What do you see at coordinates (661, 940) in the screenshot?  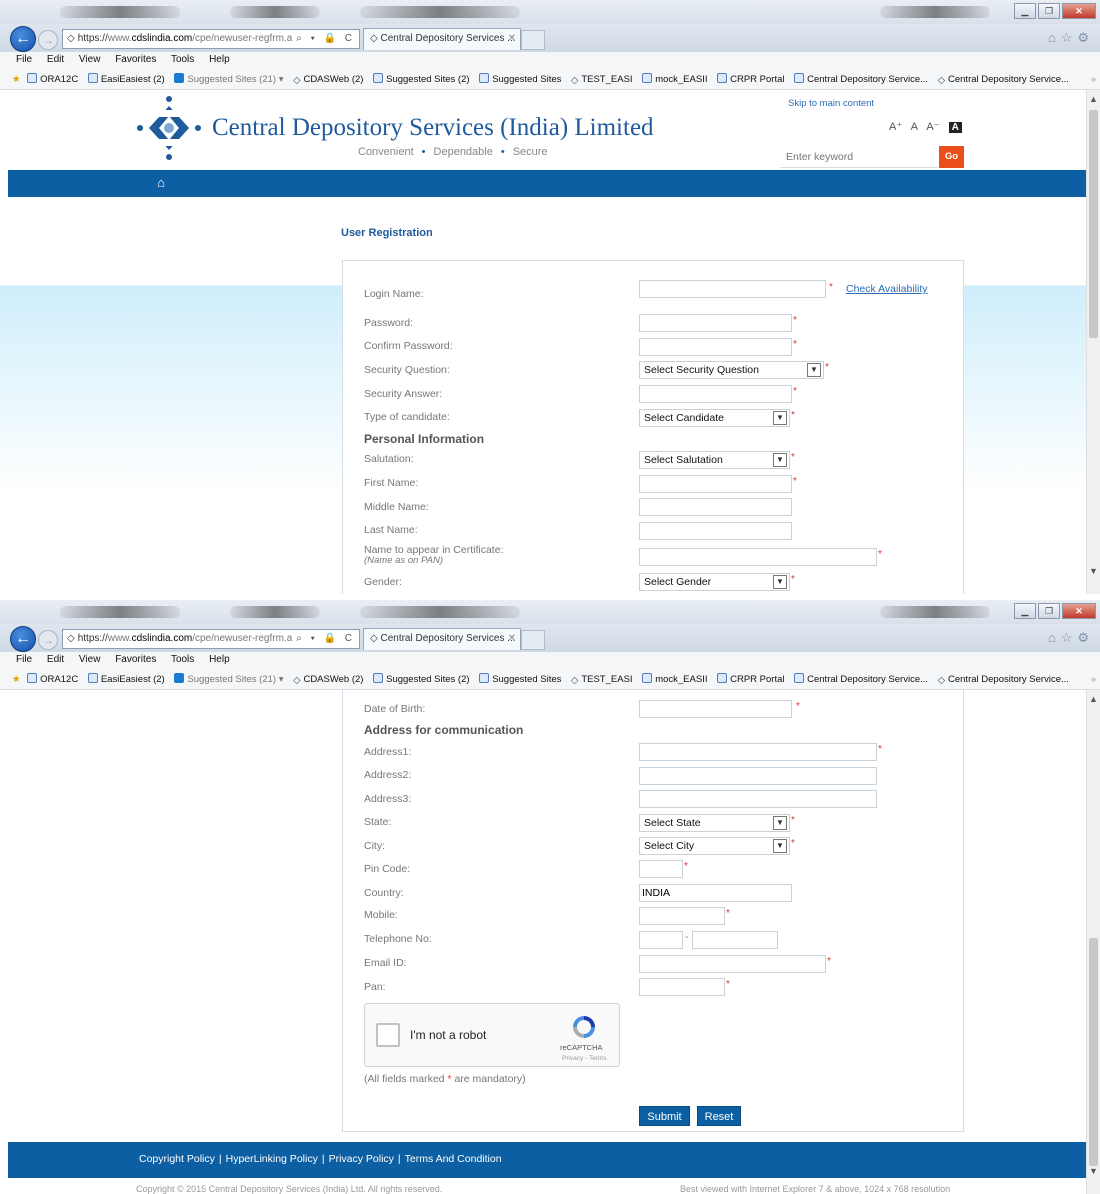 I see `telephone-std-input` at bounding box center [661, 940].